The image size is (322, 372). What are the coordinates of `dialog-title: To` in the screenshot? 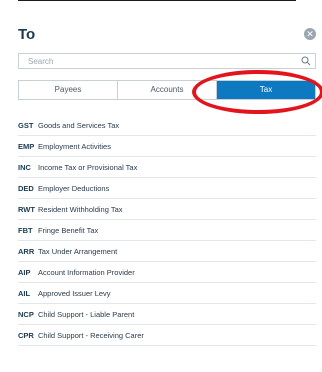 It's located at (27, 34).